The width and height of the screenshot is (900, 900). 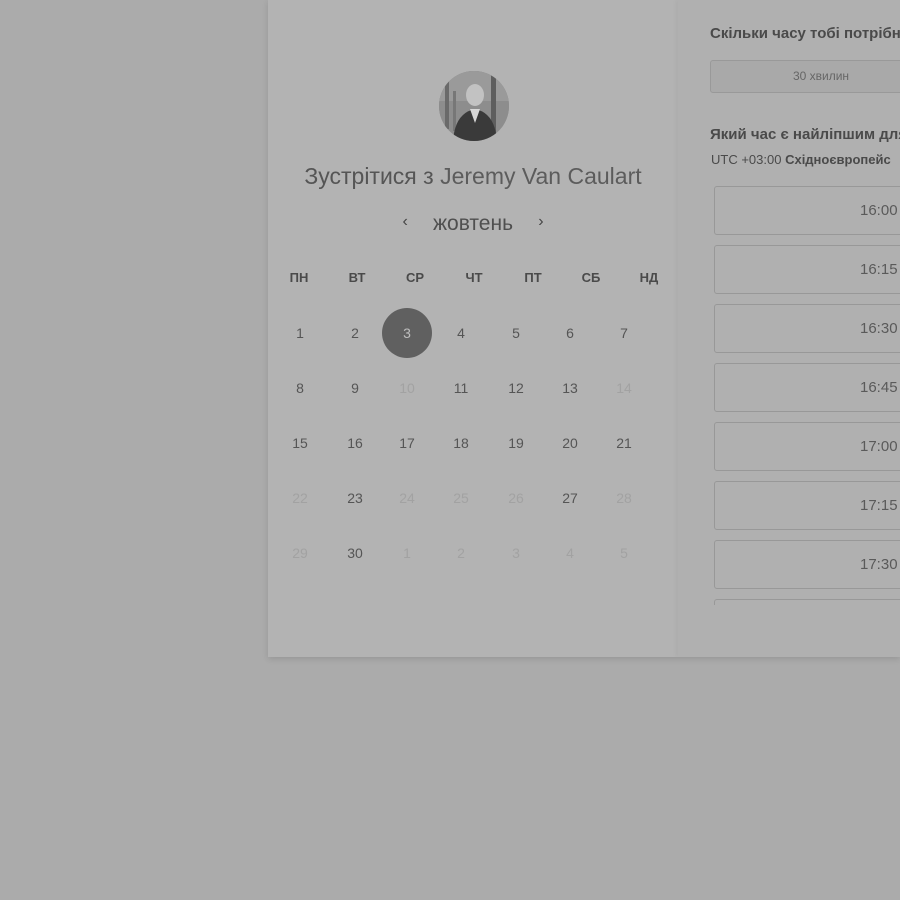 I want to click on time-question: Який час є найліпшим для, so click(x=805, y=134).